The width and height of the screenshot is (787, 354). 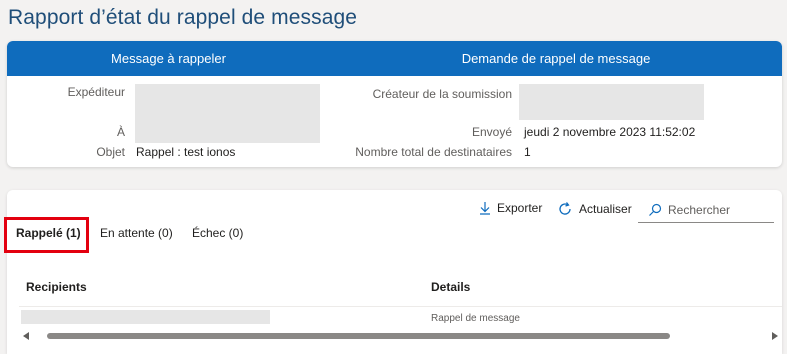 I want to click on message-to-recall-header: Message à rappeler, so click(x=168, y=58).